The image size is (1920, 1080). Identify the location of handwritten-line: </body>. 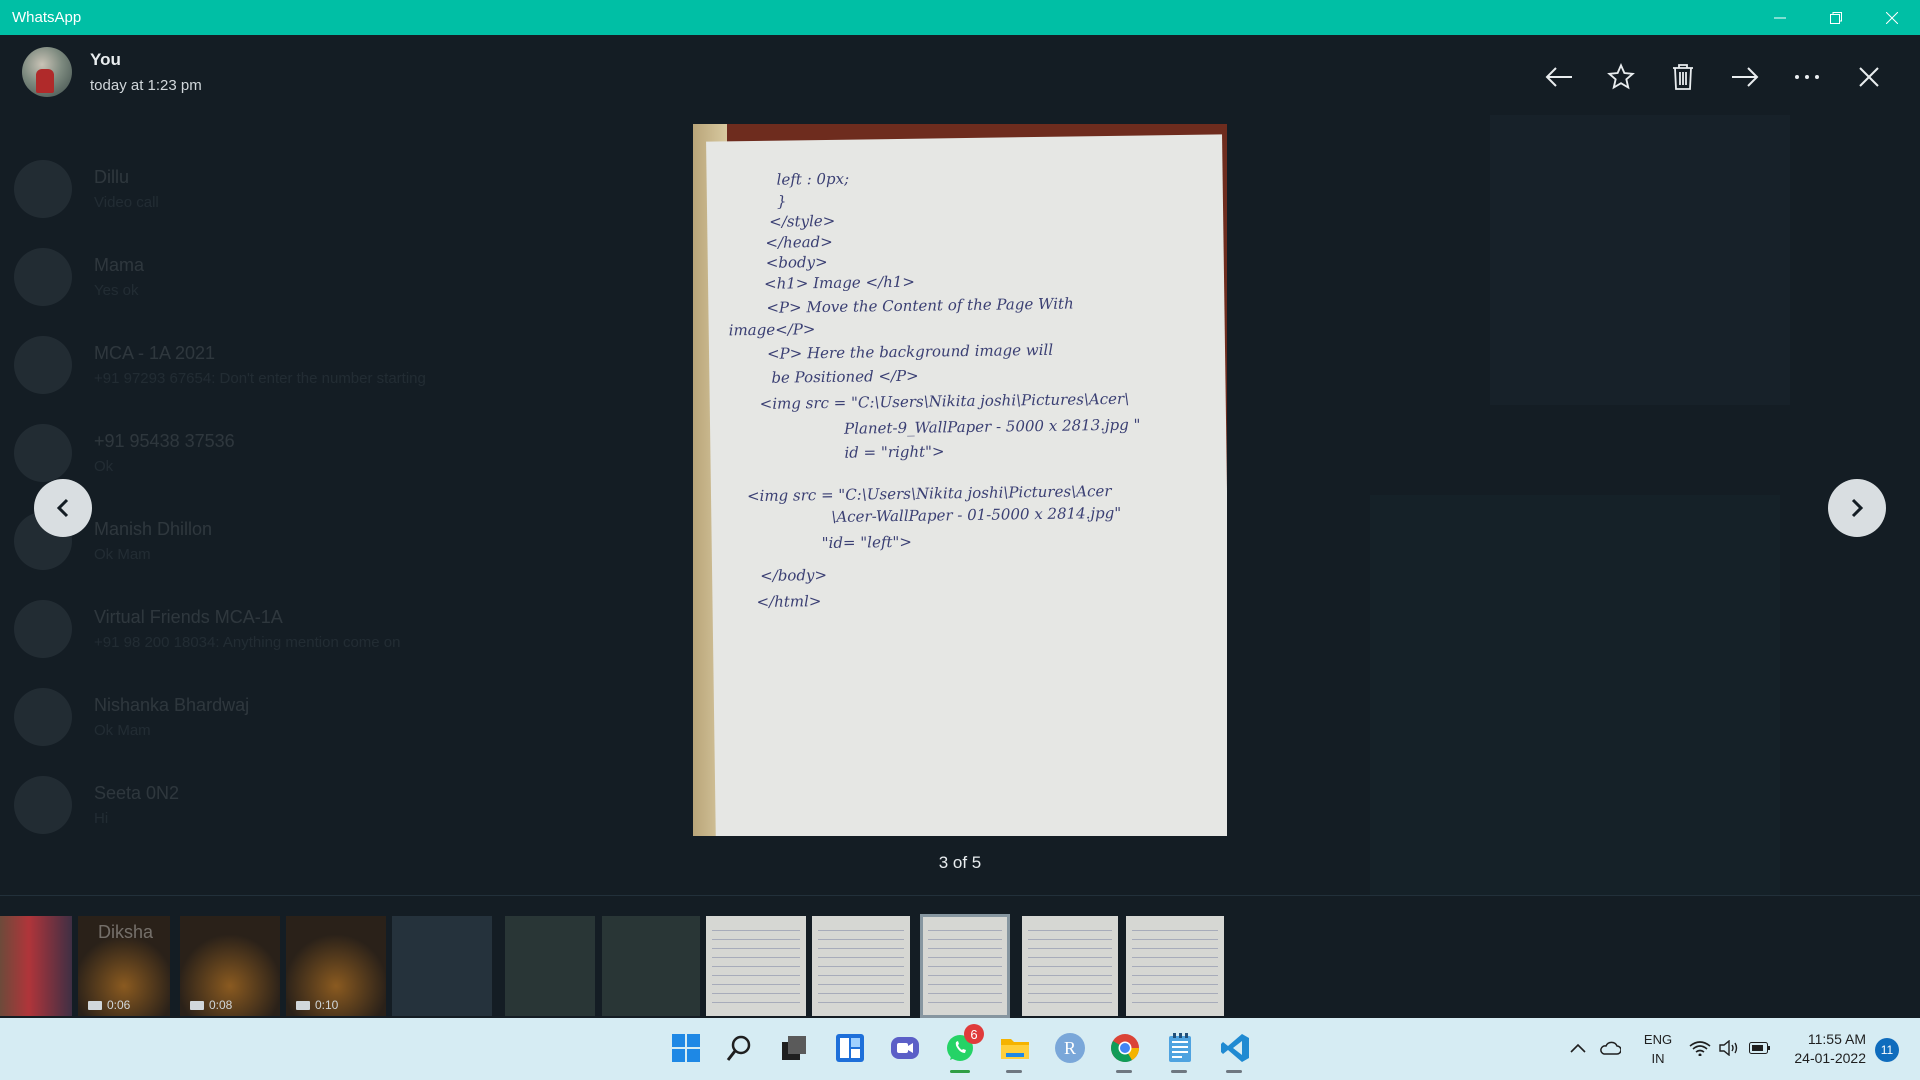
(794, 575).